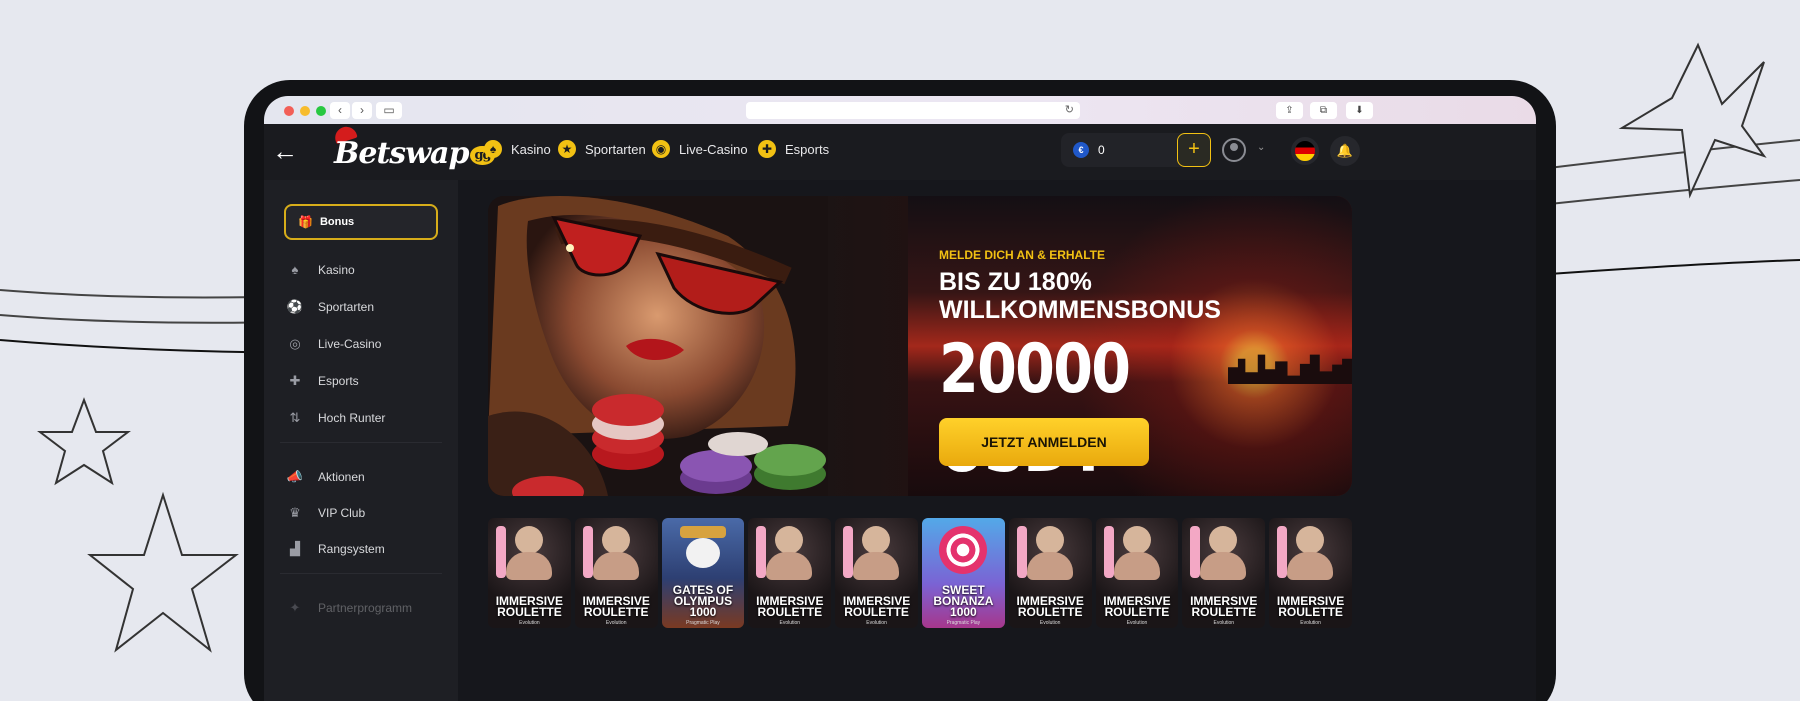 This screenshot has height=701, width=1800. I want to click on banner-subtitle: MELDE DICH AN & ERHALTE, so click(1022, 255).